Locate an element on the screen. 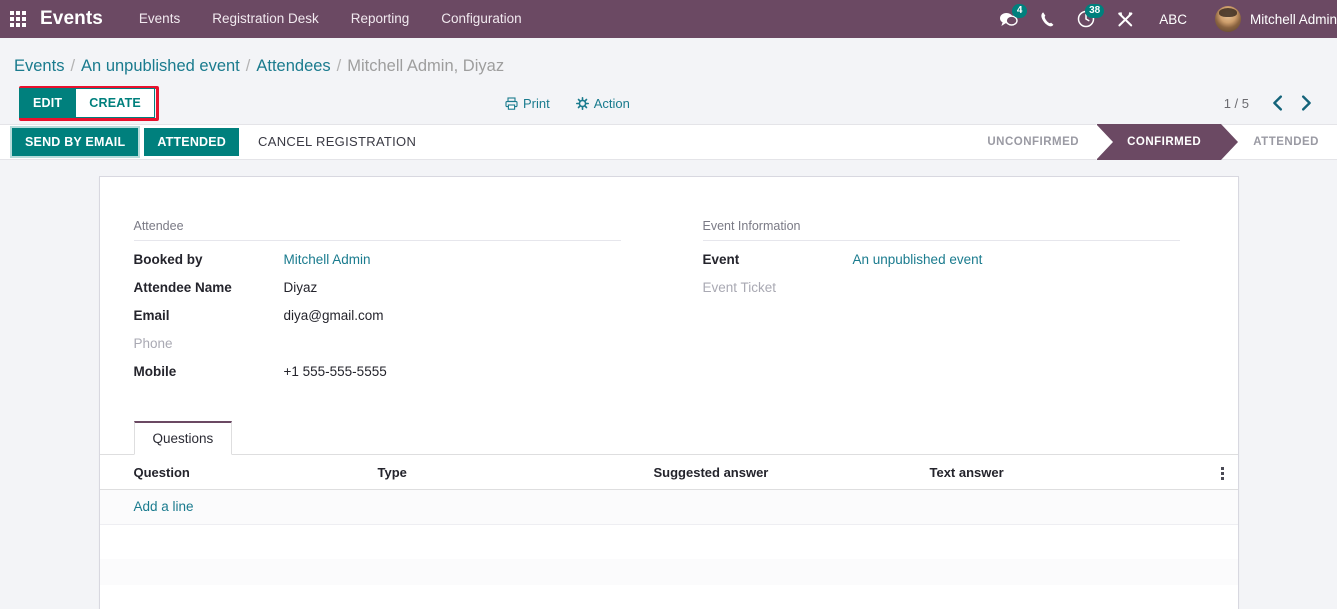  stage-confirmed: CONFIRMED is located at coordinates (1167, 142).